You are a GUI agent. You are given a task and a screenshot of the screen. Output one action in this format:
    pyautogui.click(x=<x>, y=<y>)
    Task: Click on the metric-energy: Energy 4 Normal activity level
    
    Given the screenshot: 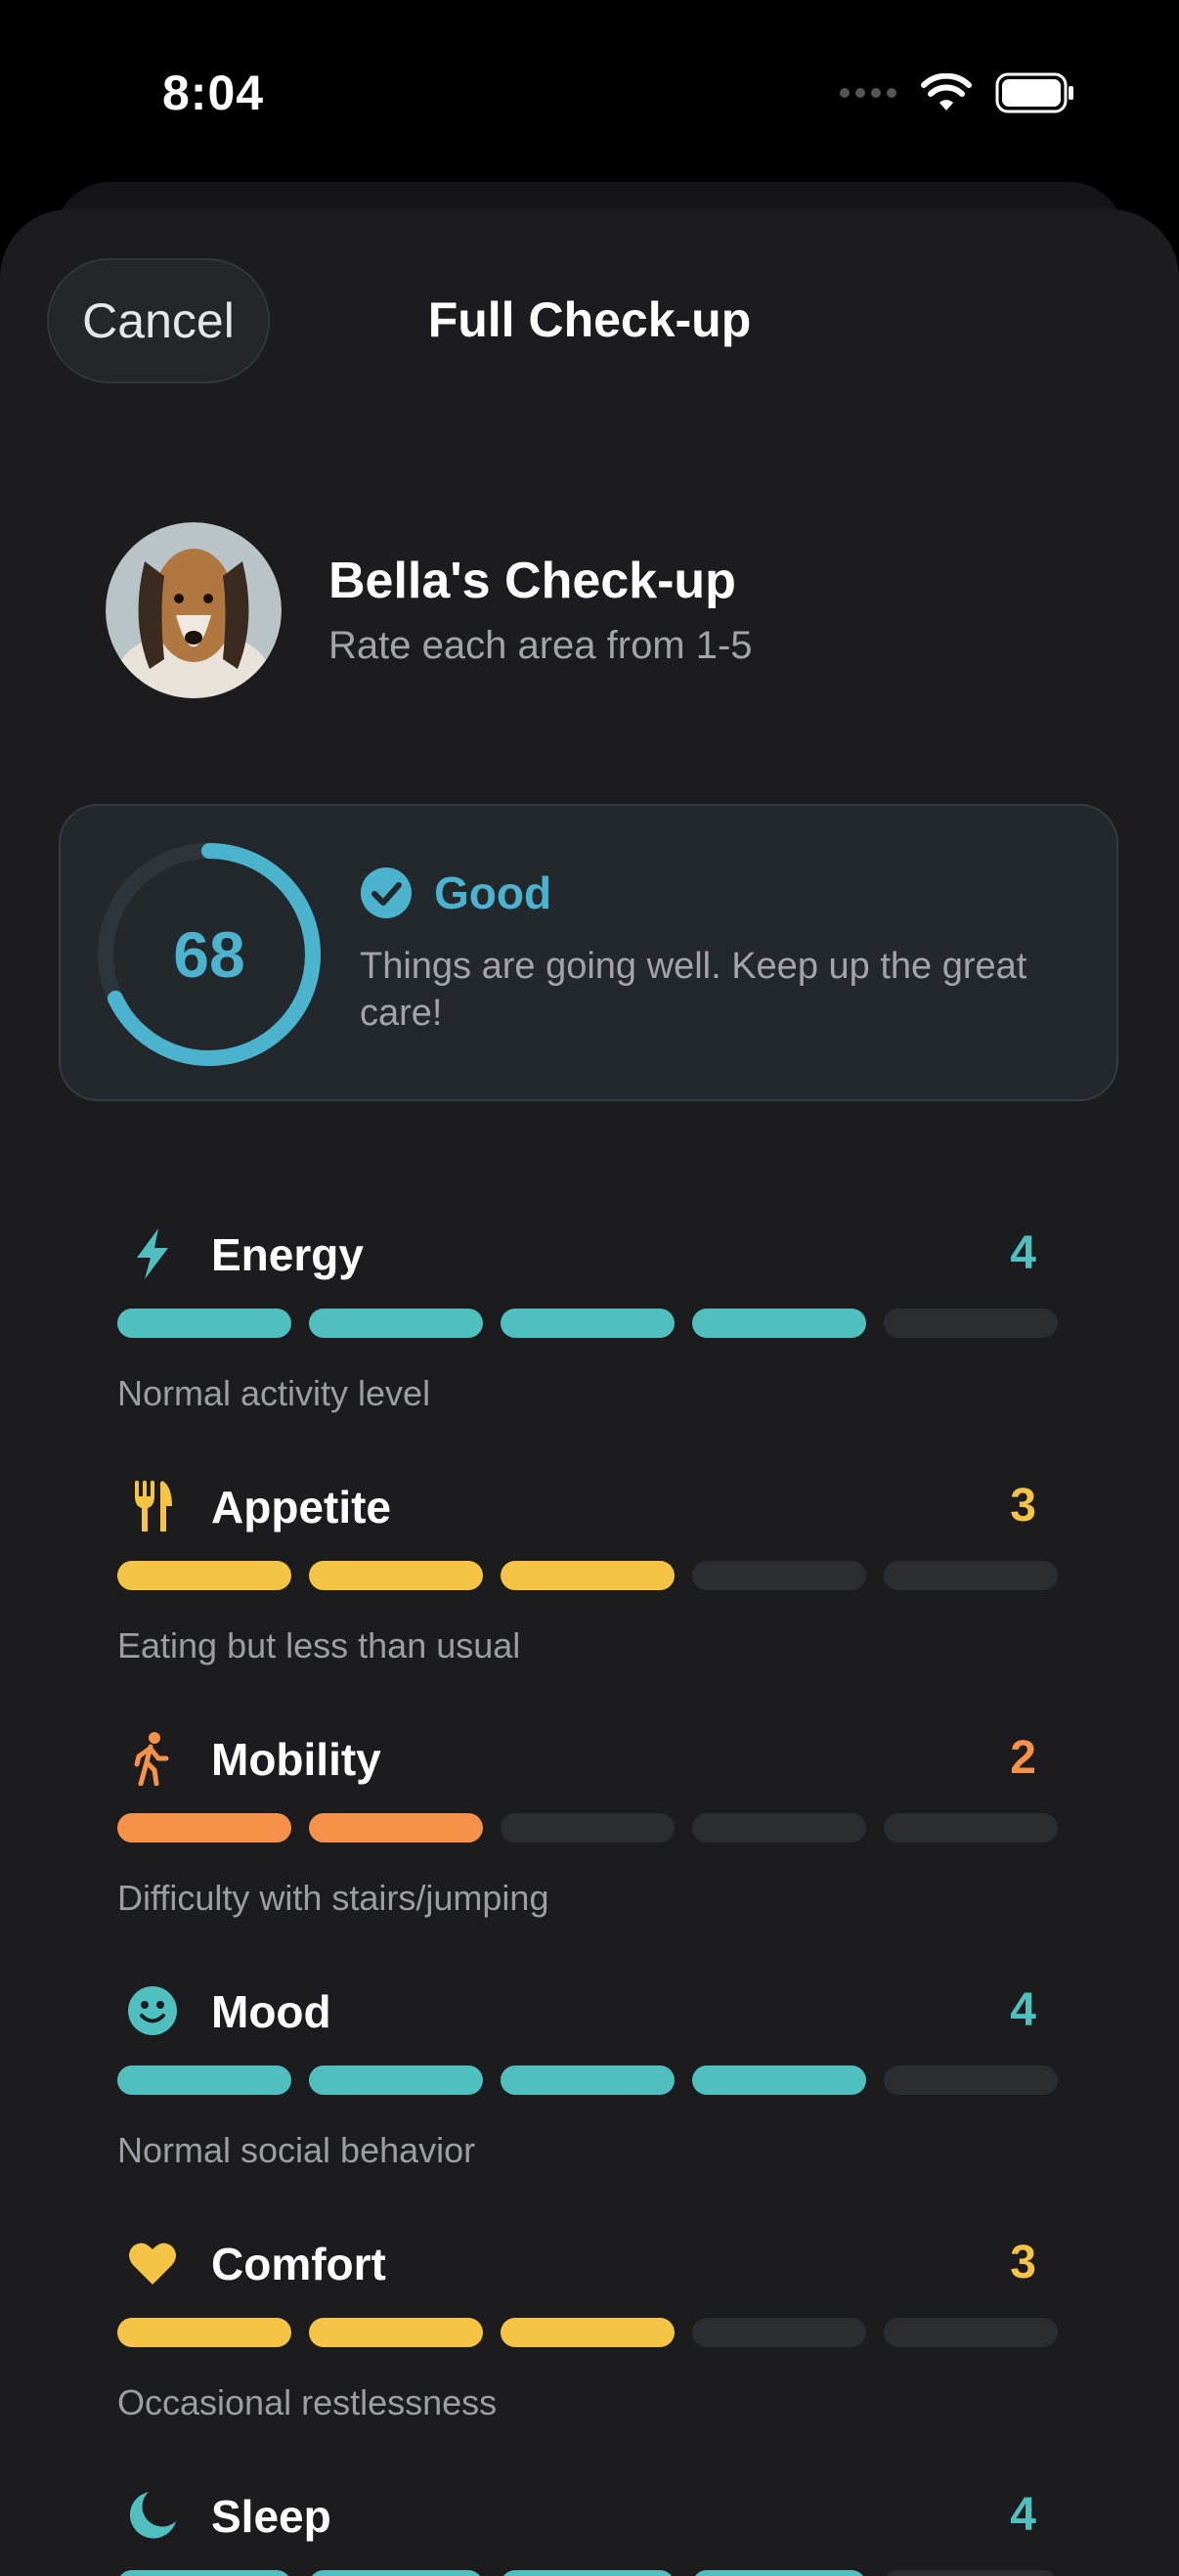 What is the action you would take?
    pyautogui.click(x=590, y=1324)
    